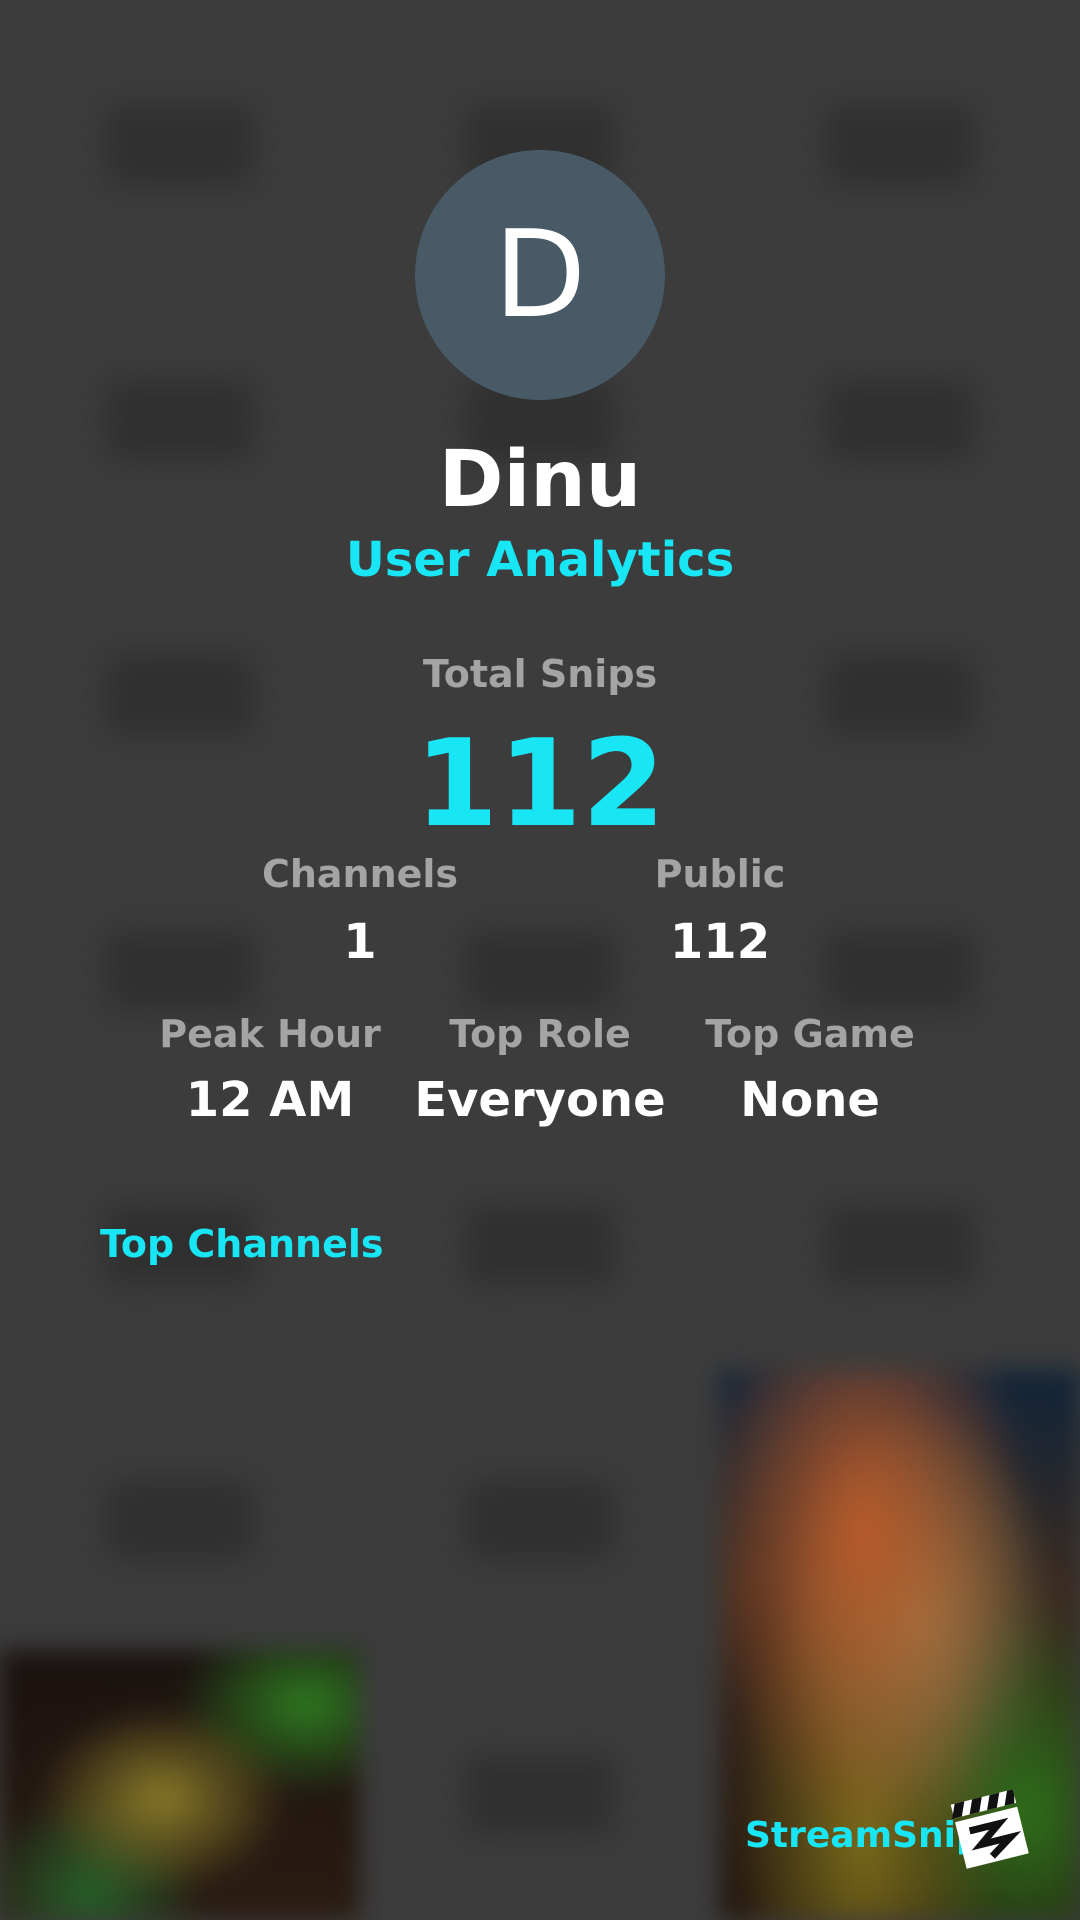 The image size is (1080, 1920). What do you see at coordinates (810, 1034) in the screenshot?
I see `stat-label: Top Game` at bounding box center [810, 1034].